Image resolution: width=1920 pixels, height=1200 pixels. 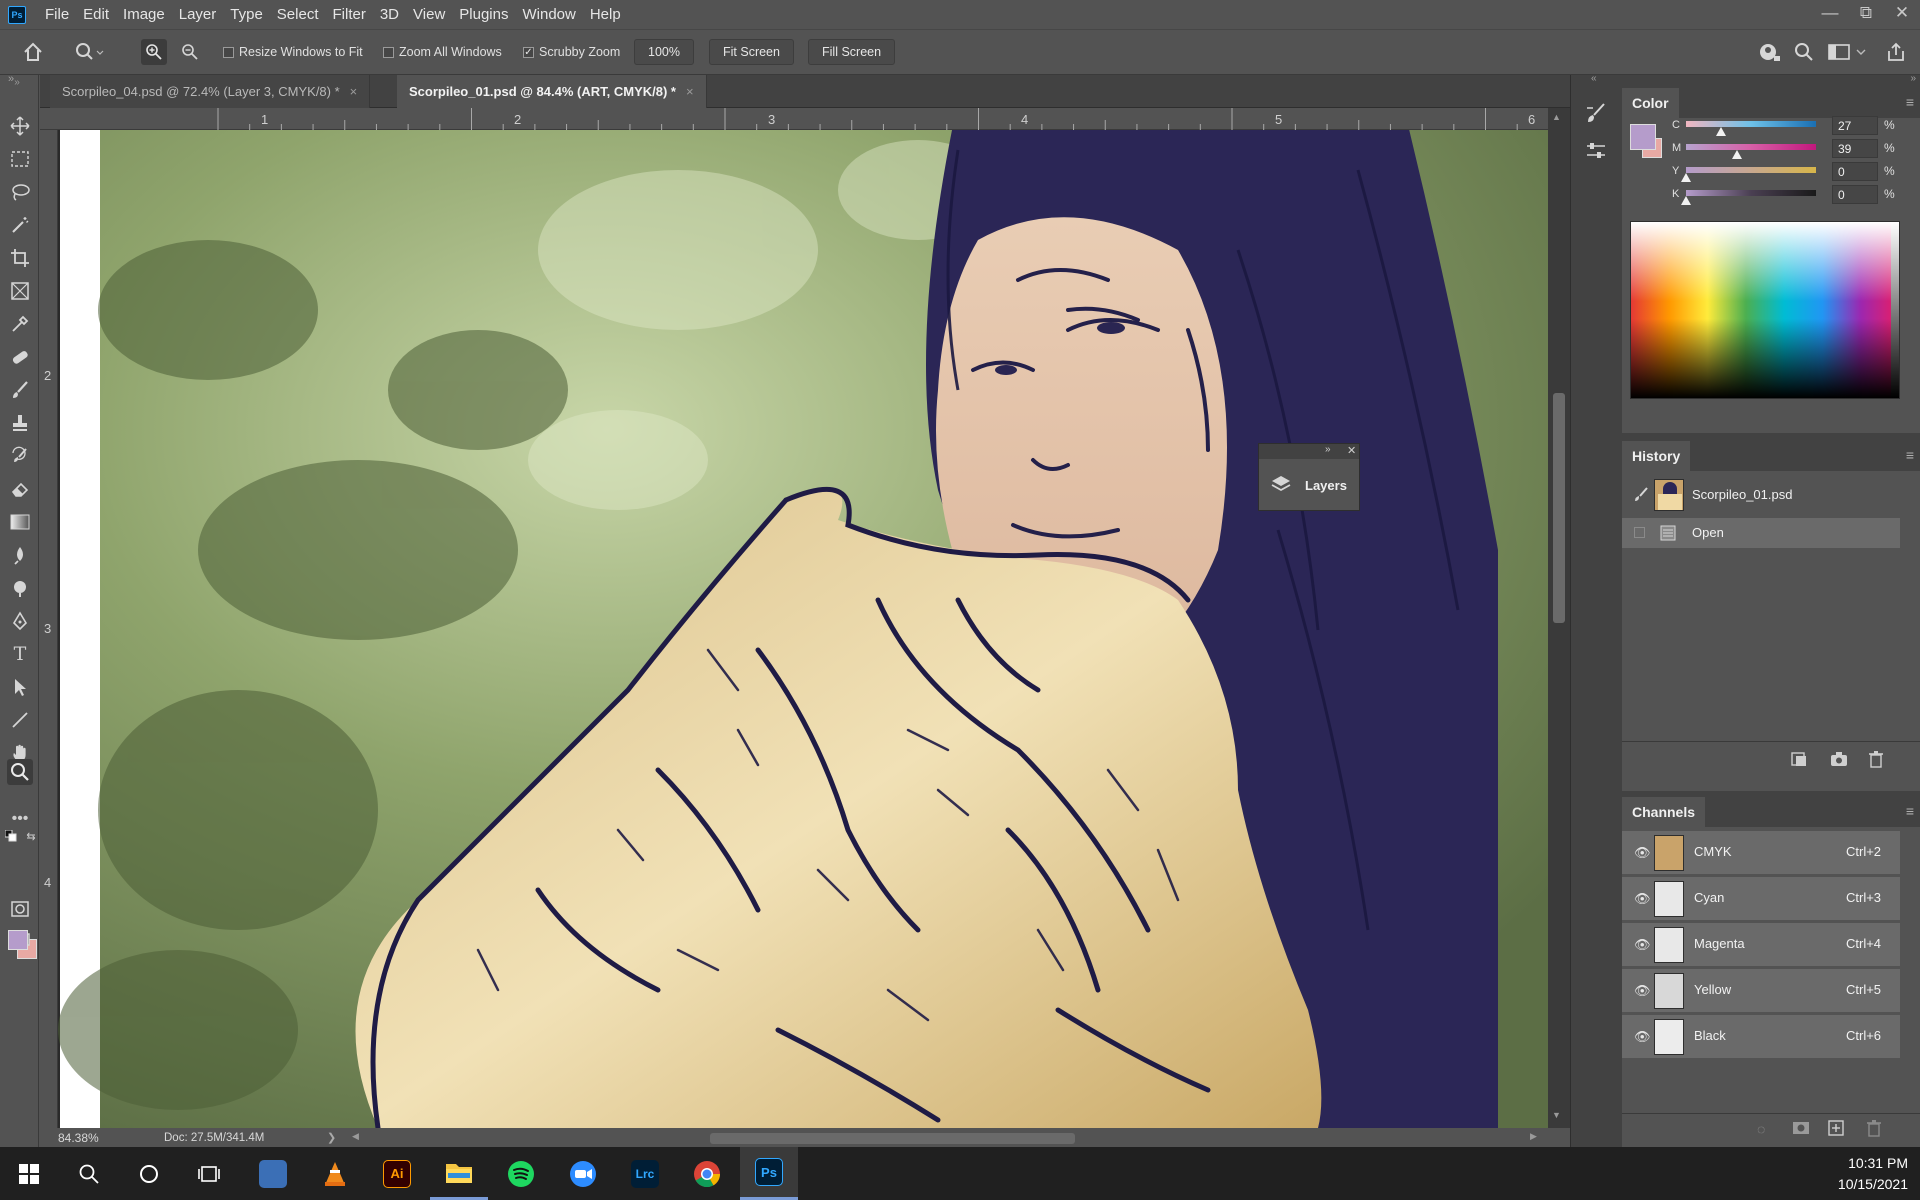 What do you see at coordinates (355, 1136) in the screenshot?
I see `scroll-left-icon: ◀` at bounding box center [355, 1136].